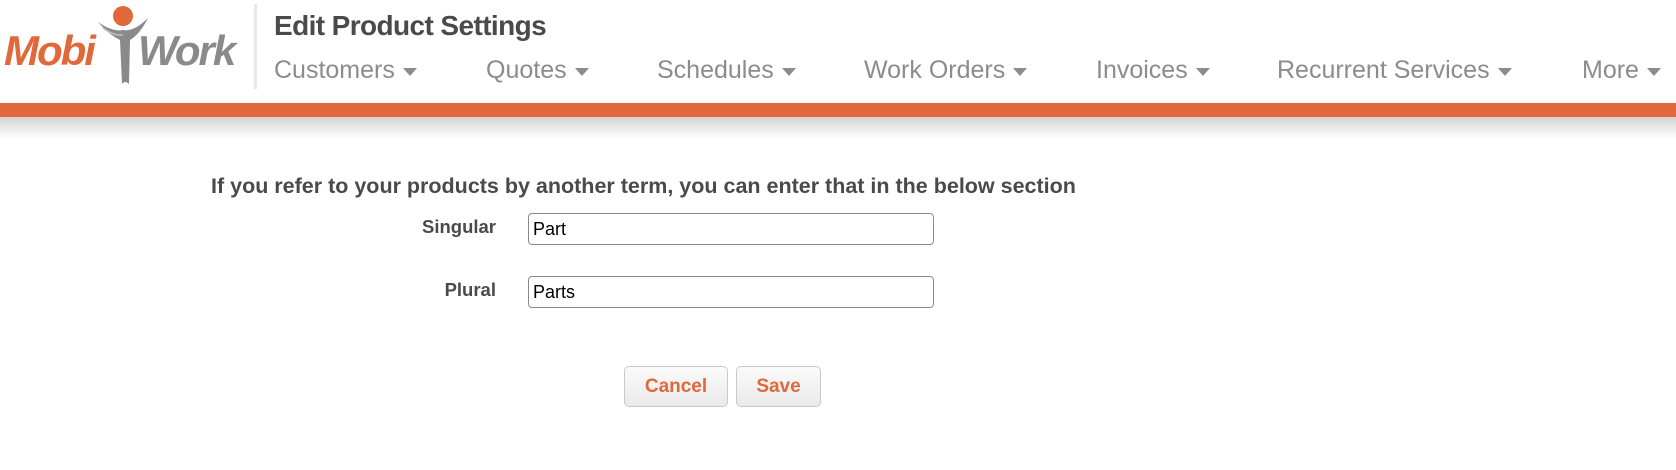 The width and height of the screenshot is (1676, 470). Describe the element at coordinates (188, 50) in the screenshot. I see `logo-text-work: Work` at that location.